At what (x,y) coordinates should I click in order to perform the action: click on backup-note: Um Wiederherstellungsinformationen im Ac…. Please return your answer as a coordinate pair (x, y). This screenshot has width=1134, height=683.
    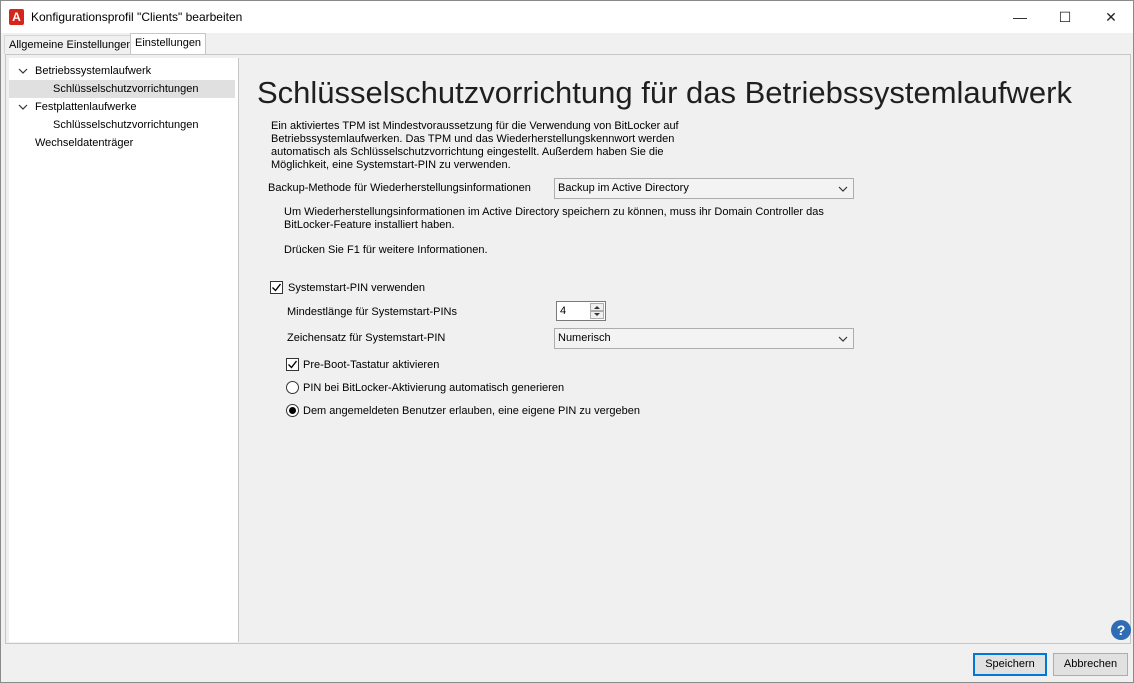
    Looking at the image, I should click on (554, 218).